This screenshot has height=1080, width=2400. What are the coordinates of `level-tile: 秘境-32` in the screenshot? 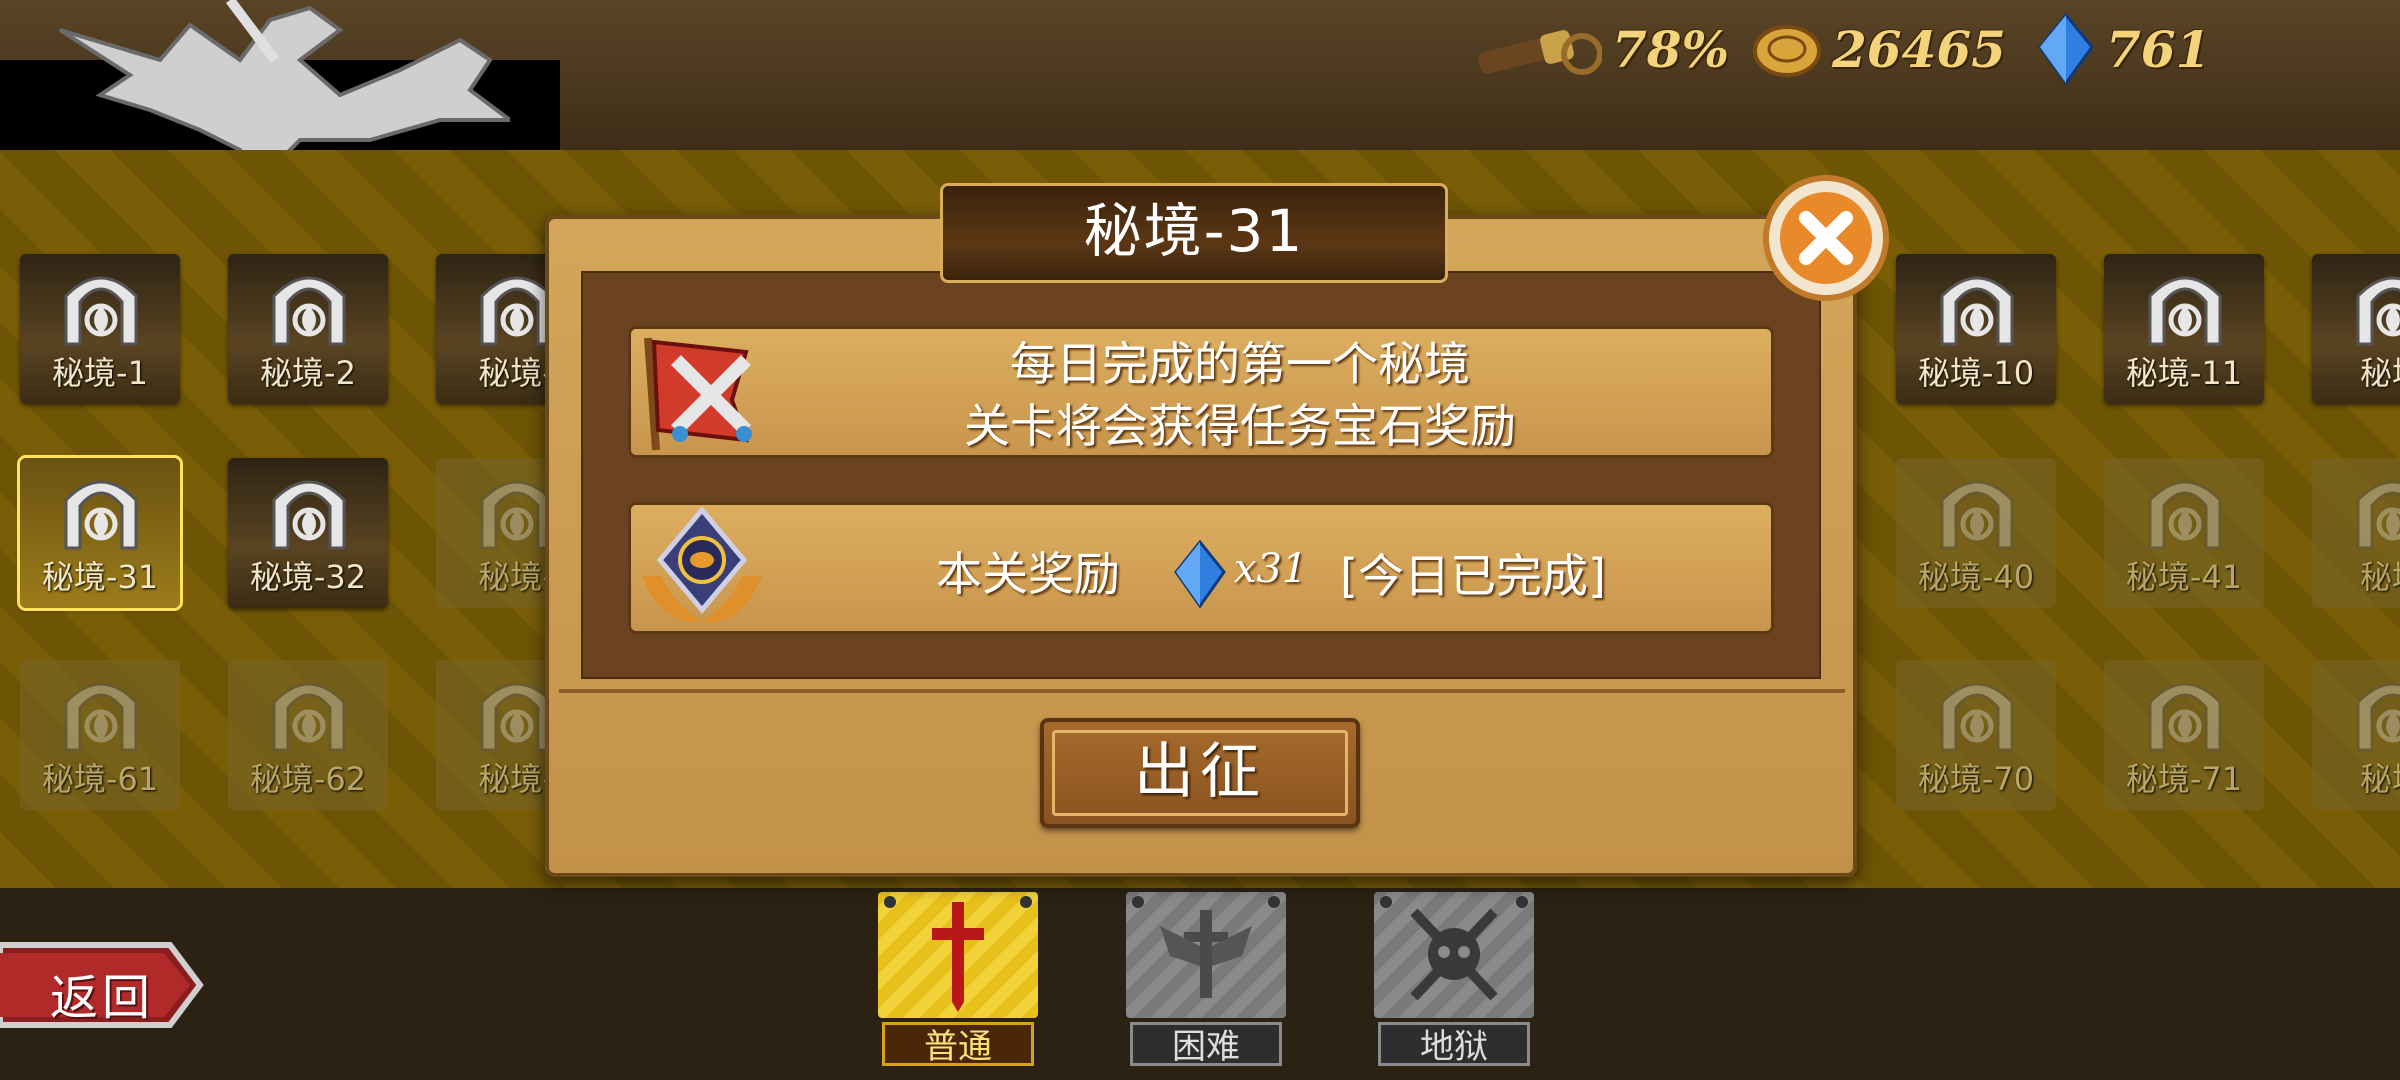 It's located at (308, 533).